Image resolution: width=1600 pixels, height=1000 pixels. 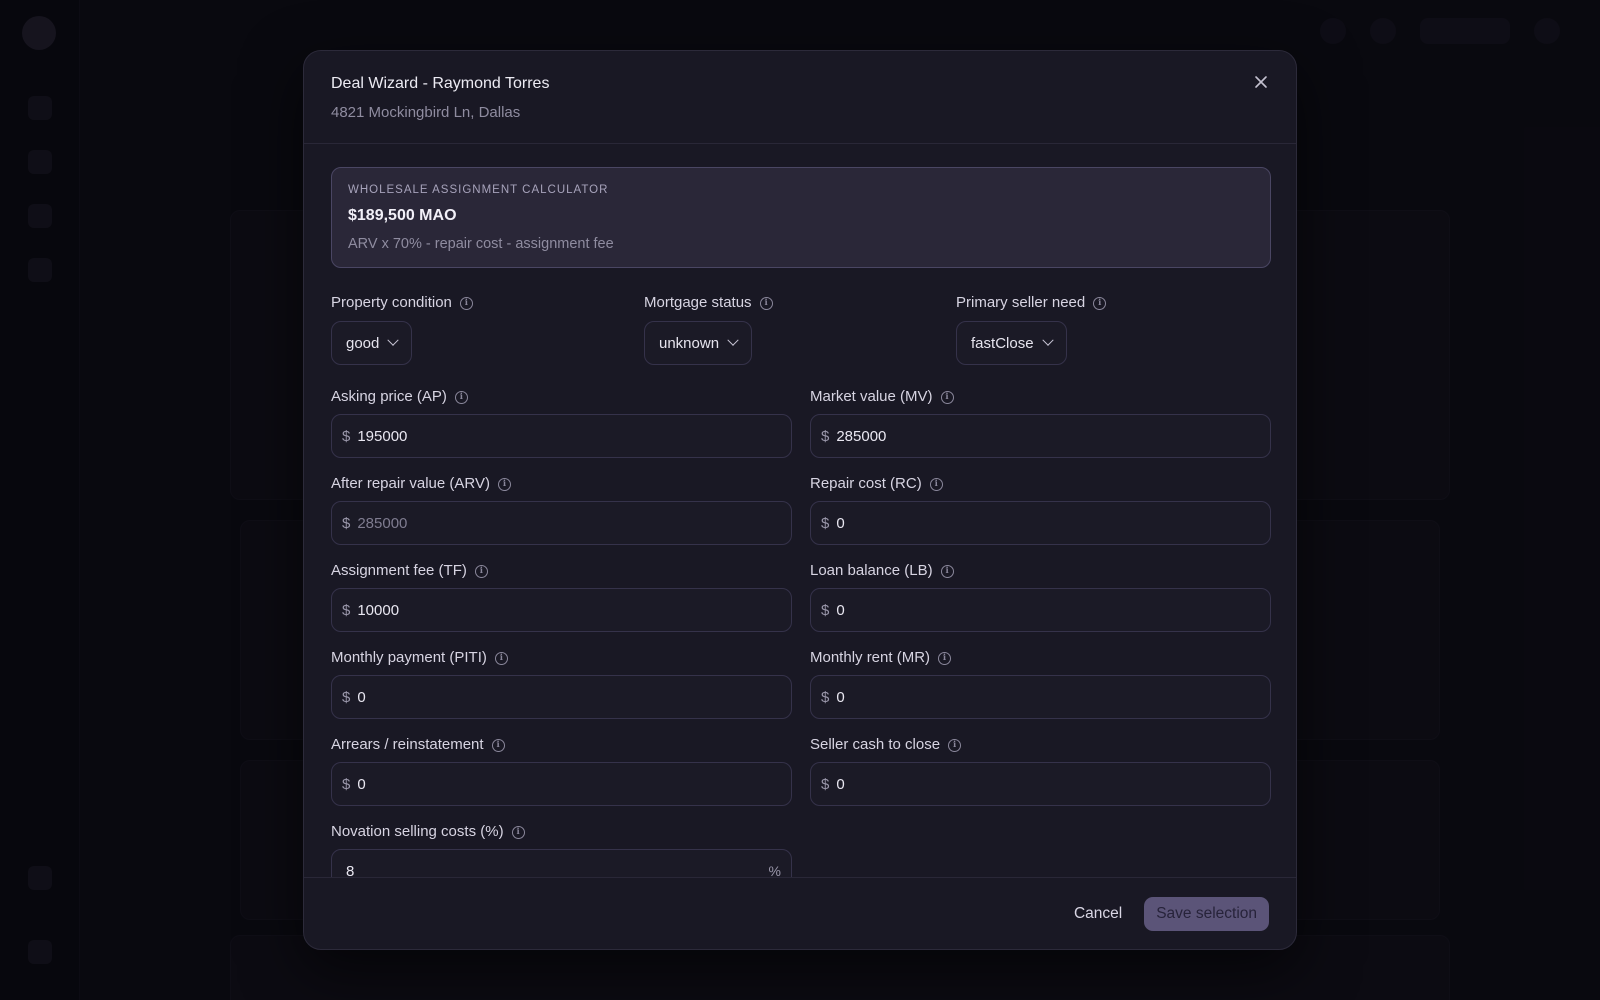 What do you see at coordinates (561, 610) in the screenshot?
I see `assignment-fee-input: $10000` at bounding box center [561, 610].